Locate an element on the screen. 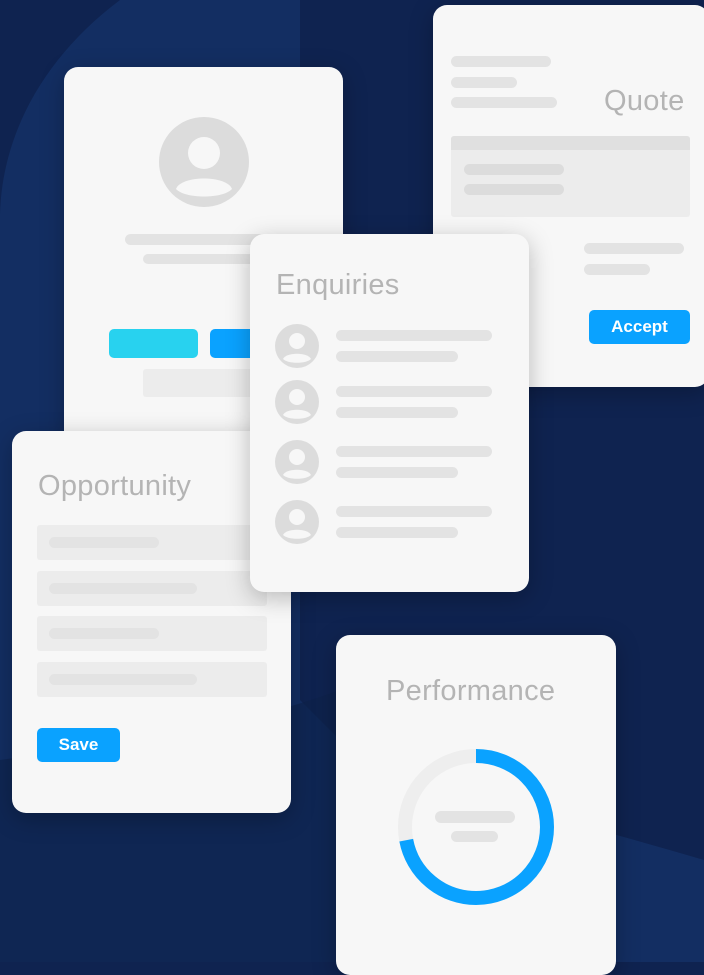  accept-button: Accept is located at coordinates (639, 327).